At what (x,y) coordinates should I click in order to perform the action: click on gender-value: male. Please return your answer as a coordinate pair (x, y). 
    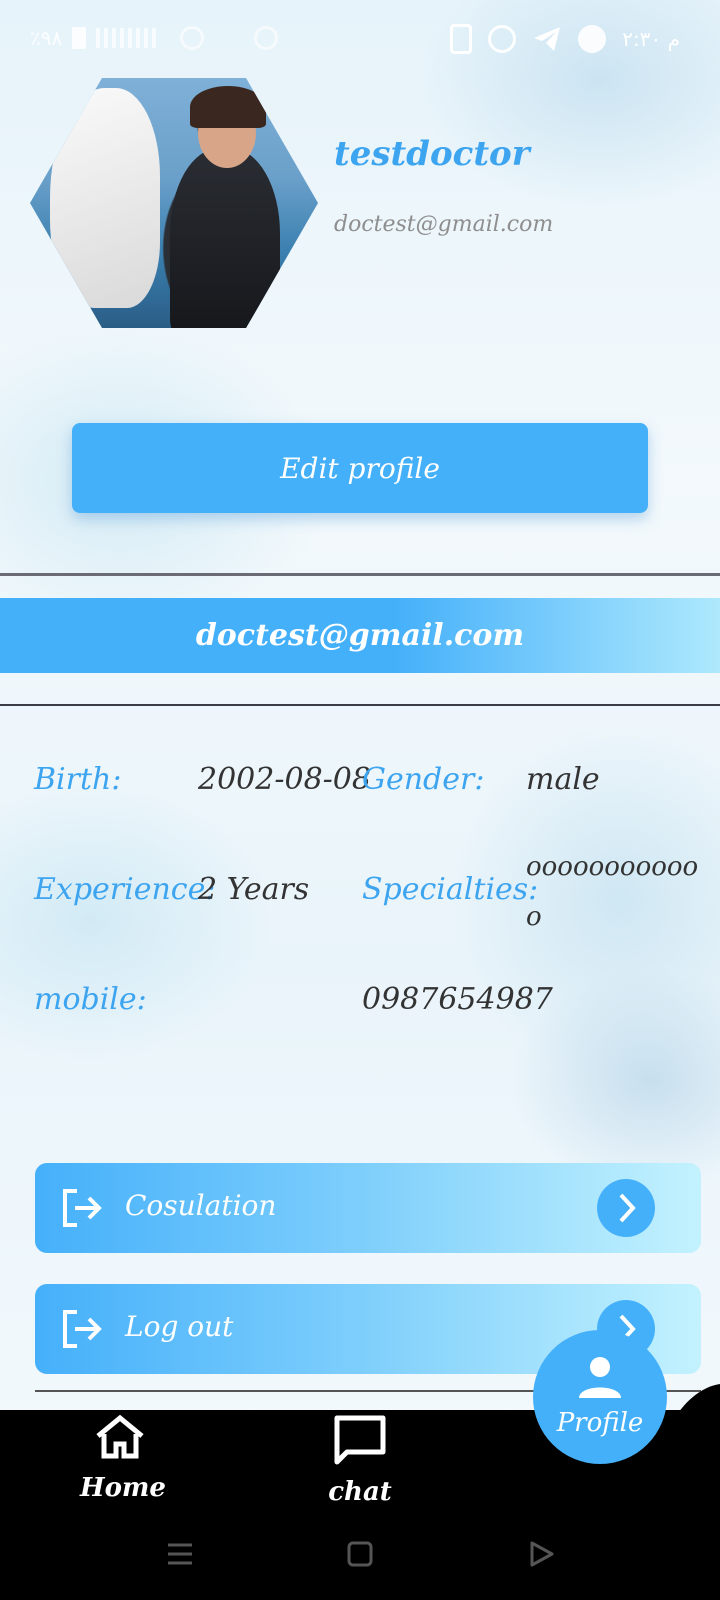
    Looking at the image, I should click on (563, 779).